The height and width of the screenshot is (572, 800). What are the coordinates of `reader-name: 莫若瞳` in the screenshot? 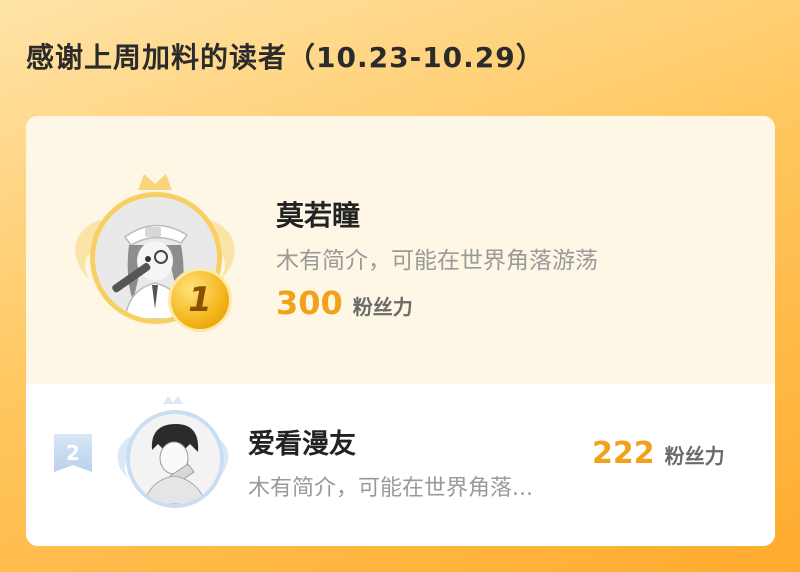 It's located at (318, 214).